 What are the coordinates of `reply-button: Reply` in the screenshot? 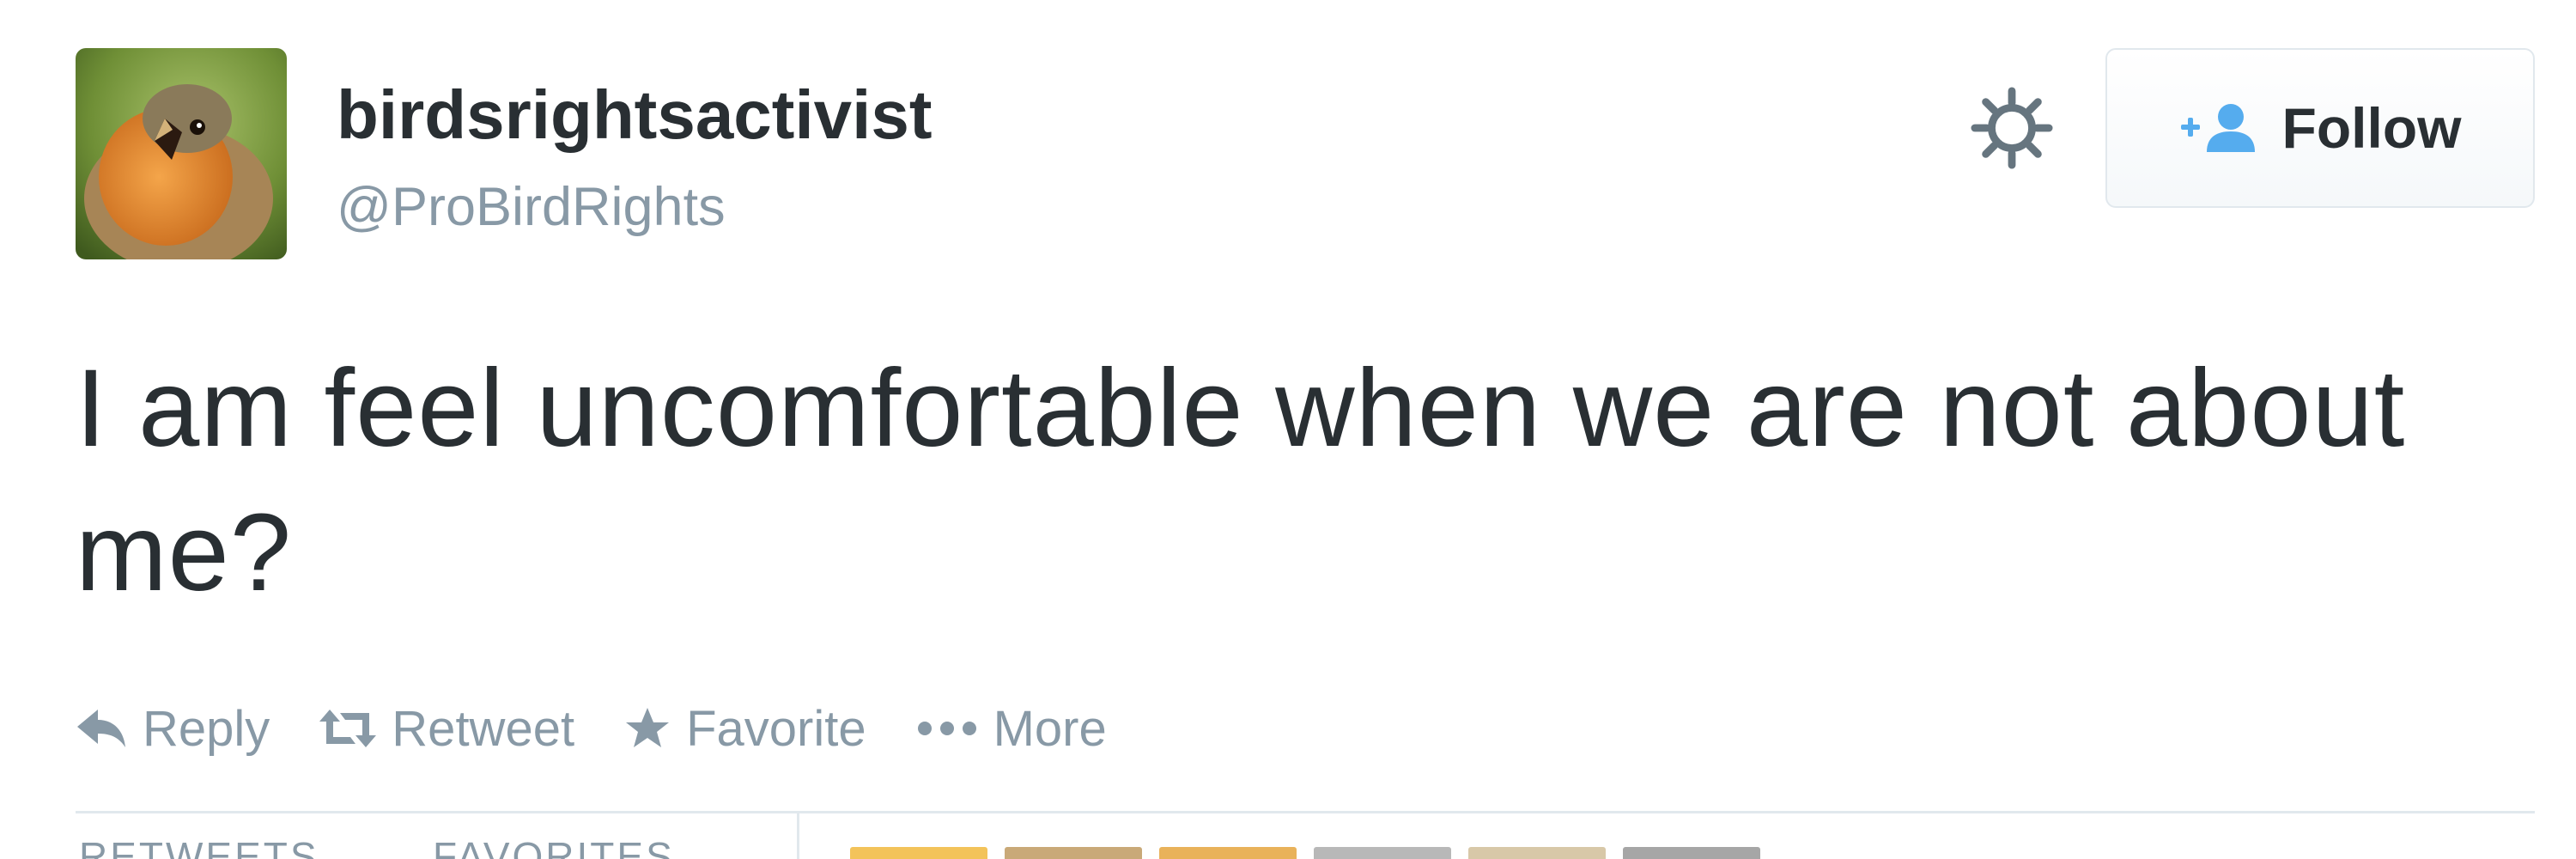 It's located at (173, 729).